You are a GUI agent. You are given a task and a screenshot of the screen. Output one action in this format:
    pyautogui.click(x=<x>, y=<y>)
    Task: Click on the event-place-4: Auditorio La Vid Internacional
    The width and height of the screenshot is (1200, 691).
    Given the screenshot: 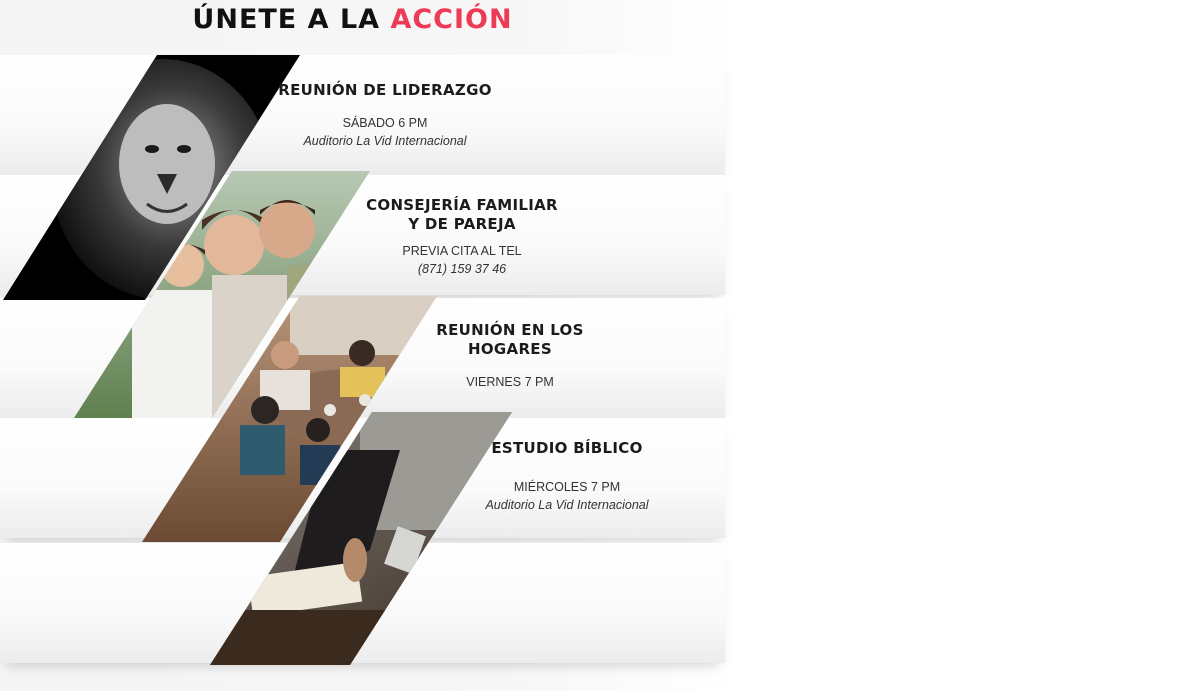 What is the action you would take?
    pyautogui.click(x=567, y=505)
    